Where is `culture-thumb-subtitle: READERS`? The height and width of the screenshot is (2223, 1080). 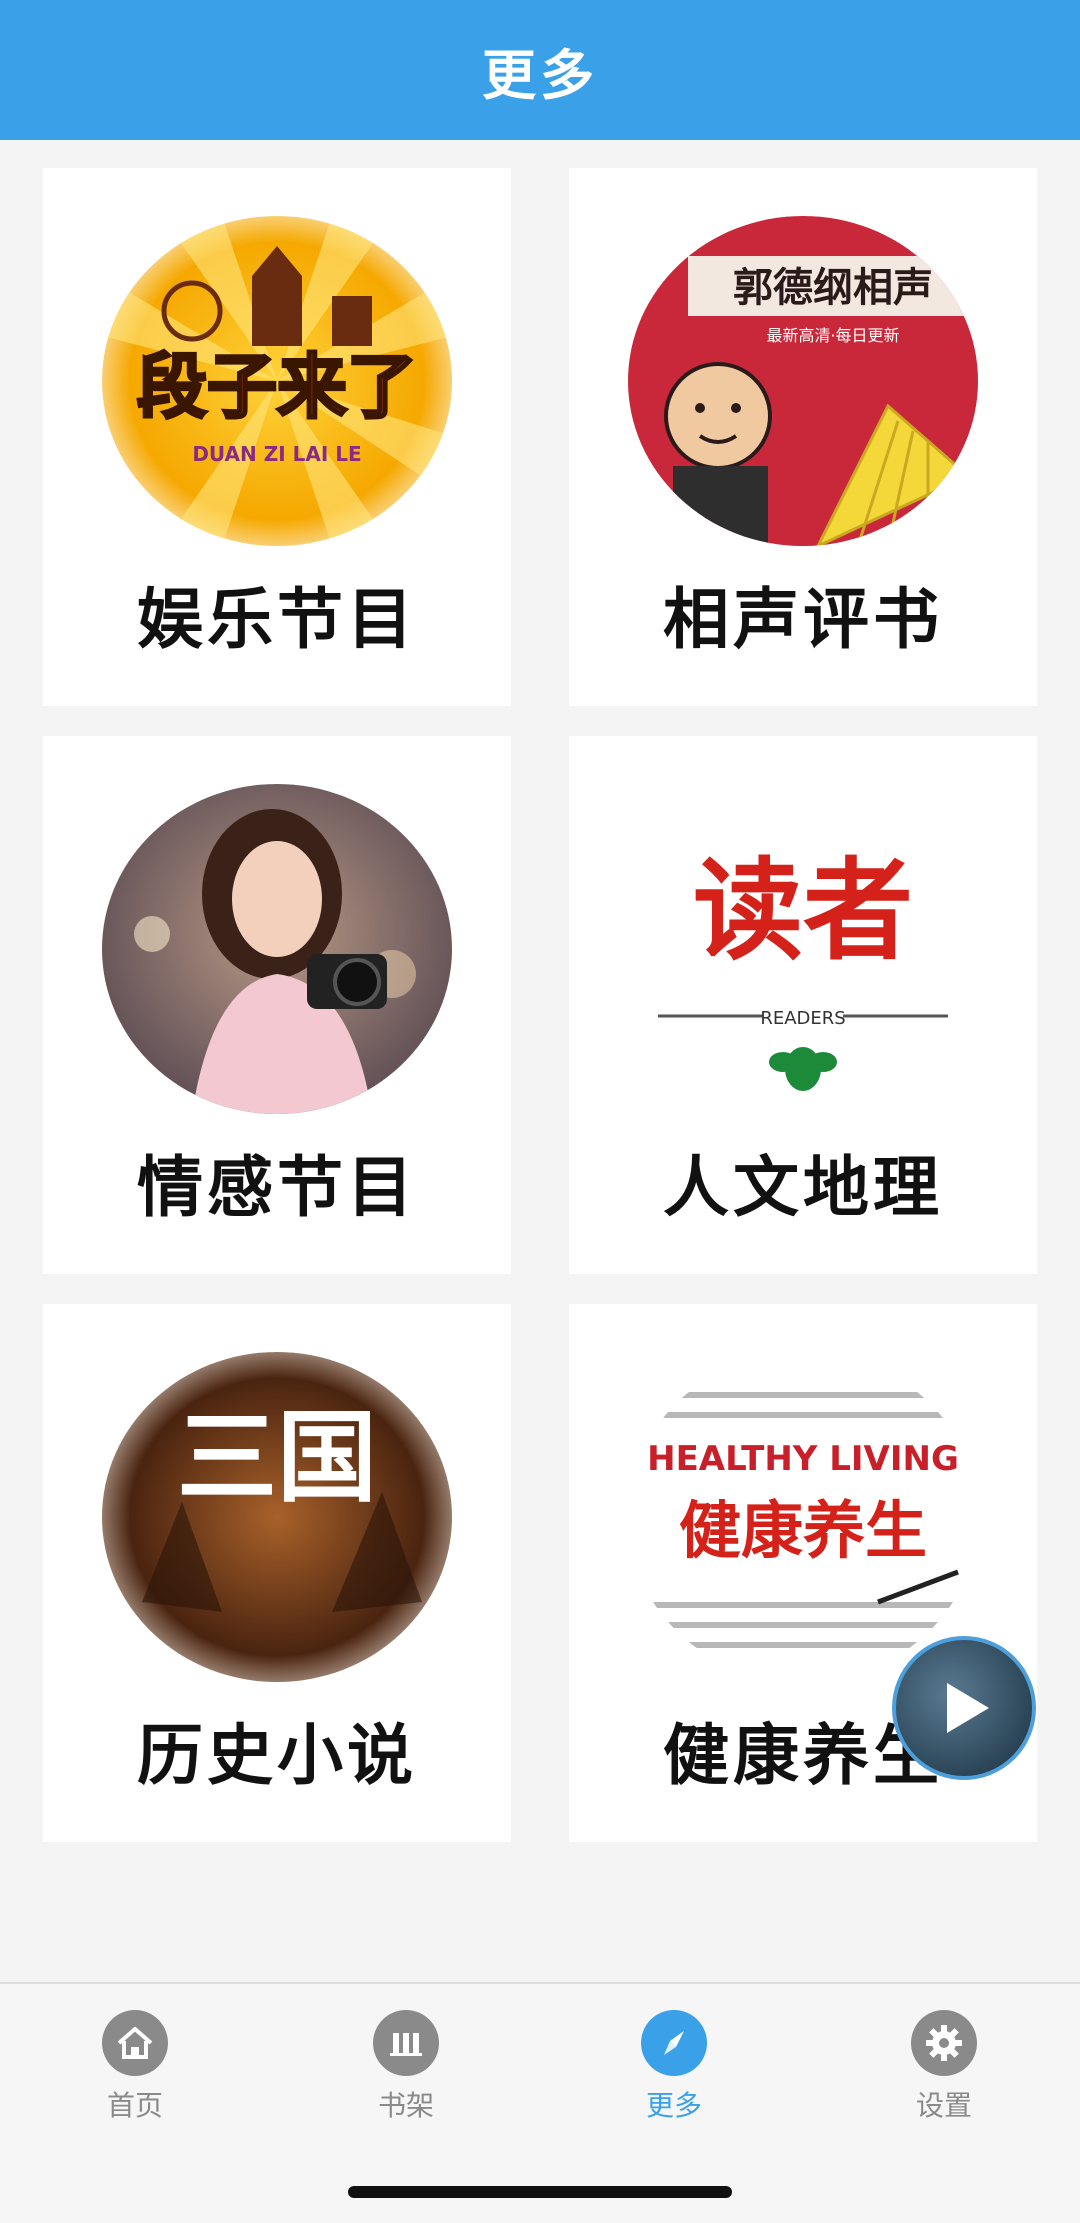 culture-thumb-subtitle: READERS is located at coordinates (802, 1018).